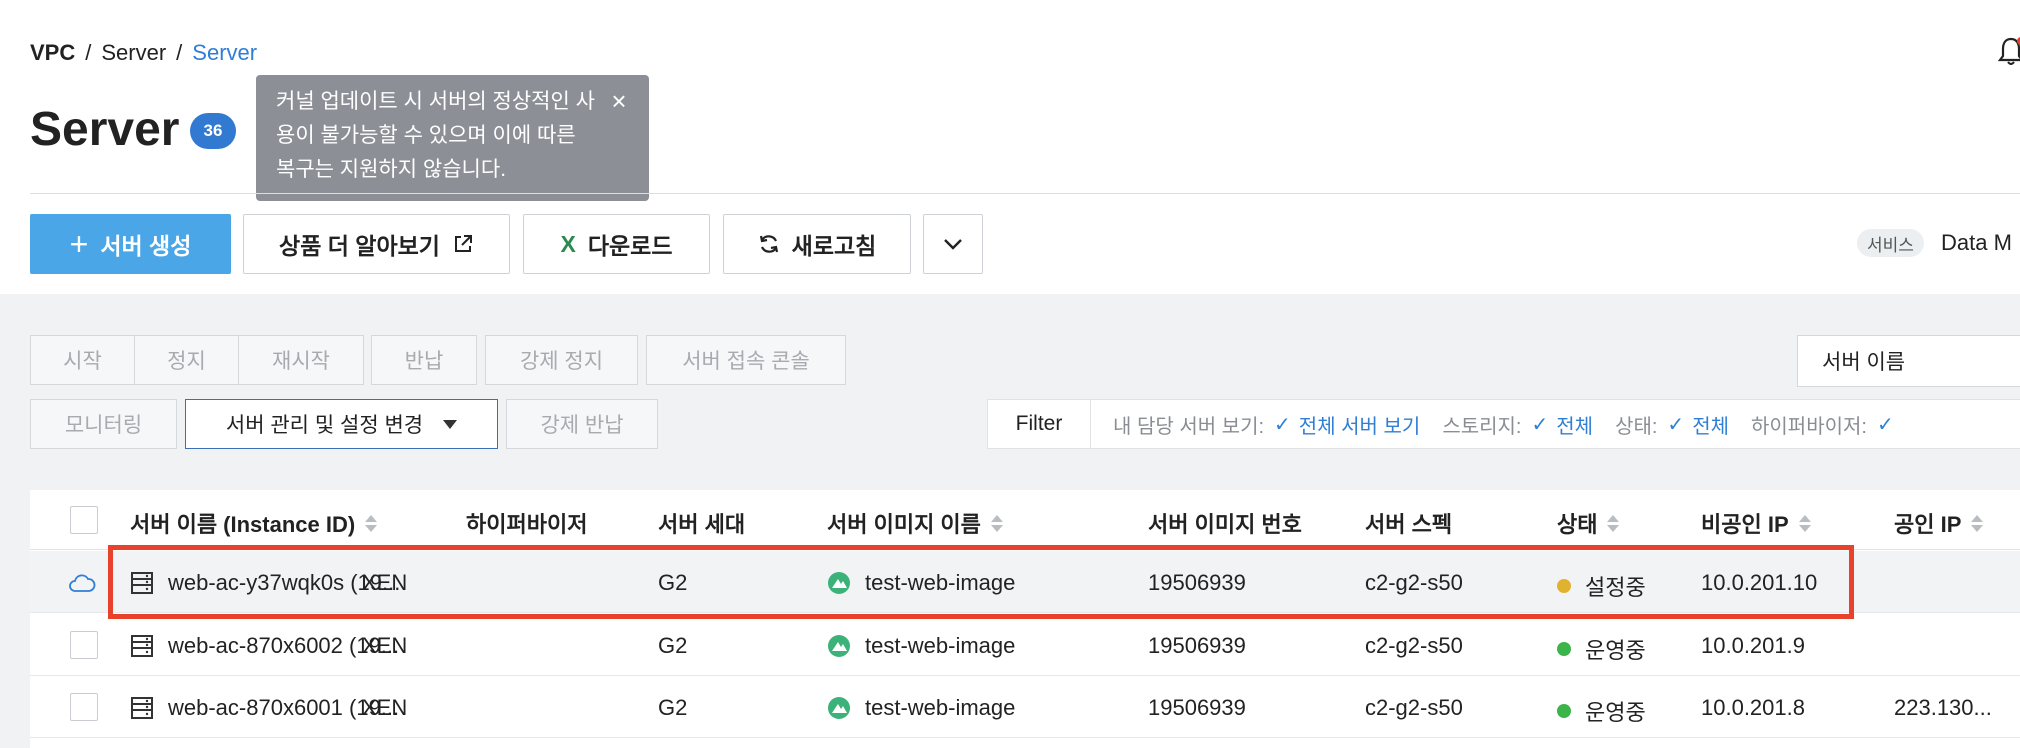 The image size is (2020, 748). I want to click on manage-settings-dropdown: 서버 관리 및 설정 변경, so click(341, 424).